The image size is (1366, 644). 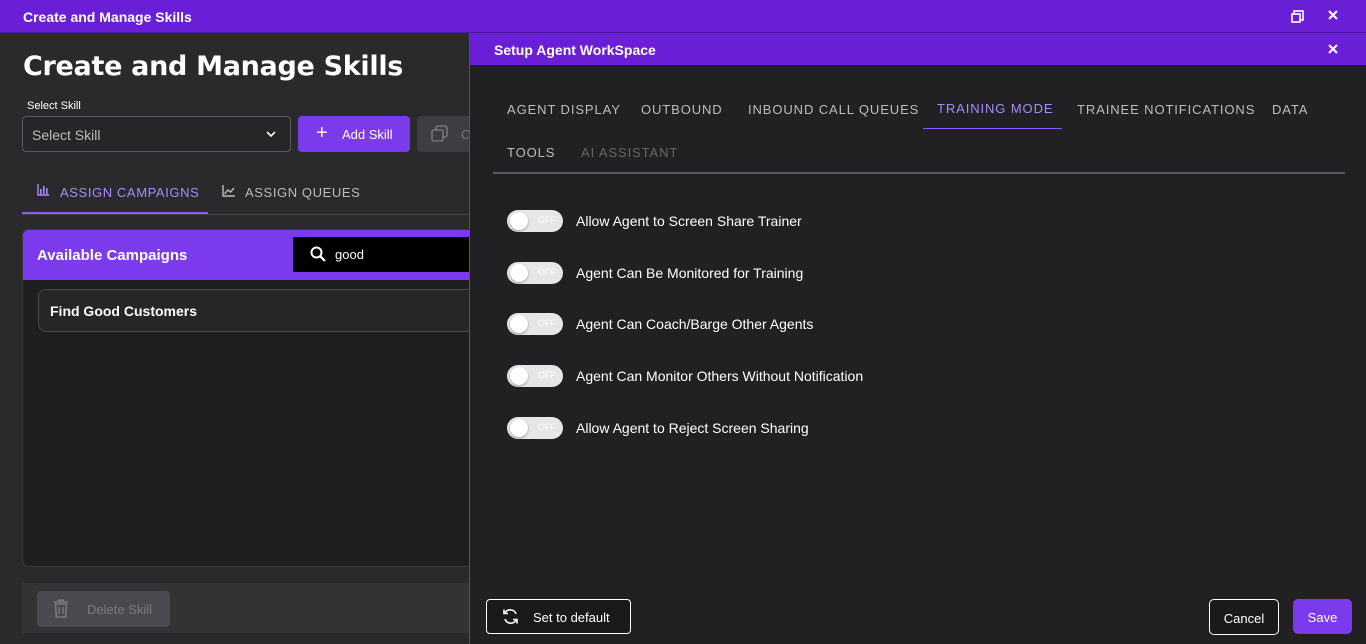 I want to click on save-label: Save, so click(x=1322, y=617).